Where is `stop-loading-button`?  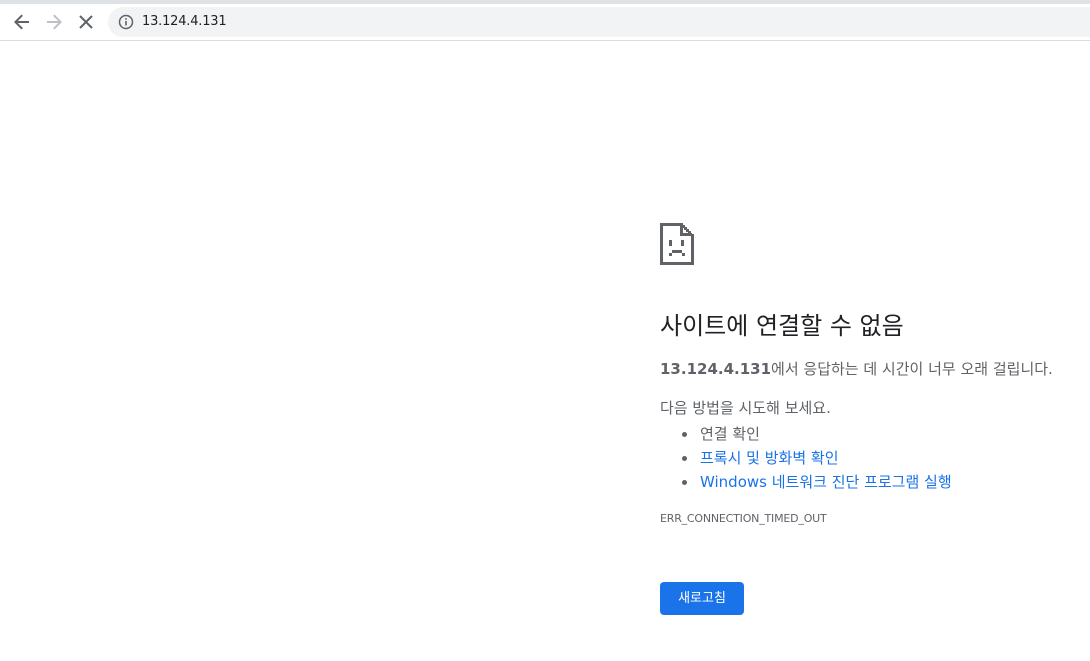 stop-loading-button is located at coordinates (86, 22).